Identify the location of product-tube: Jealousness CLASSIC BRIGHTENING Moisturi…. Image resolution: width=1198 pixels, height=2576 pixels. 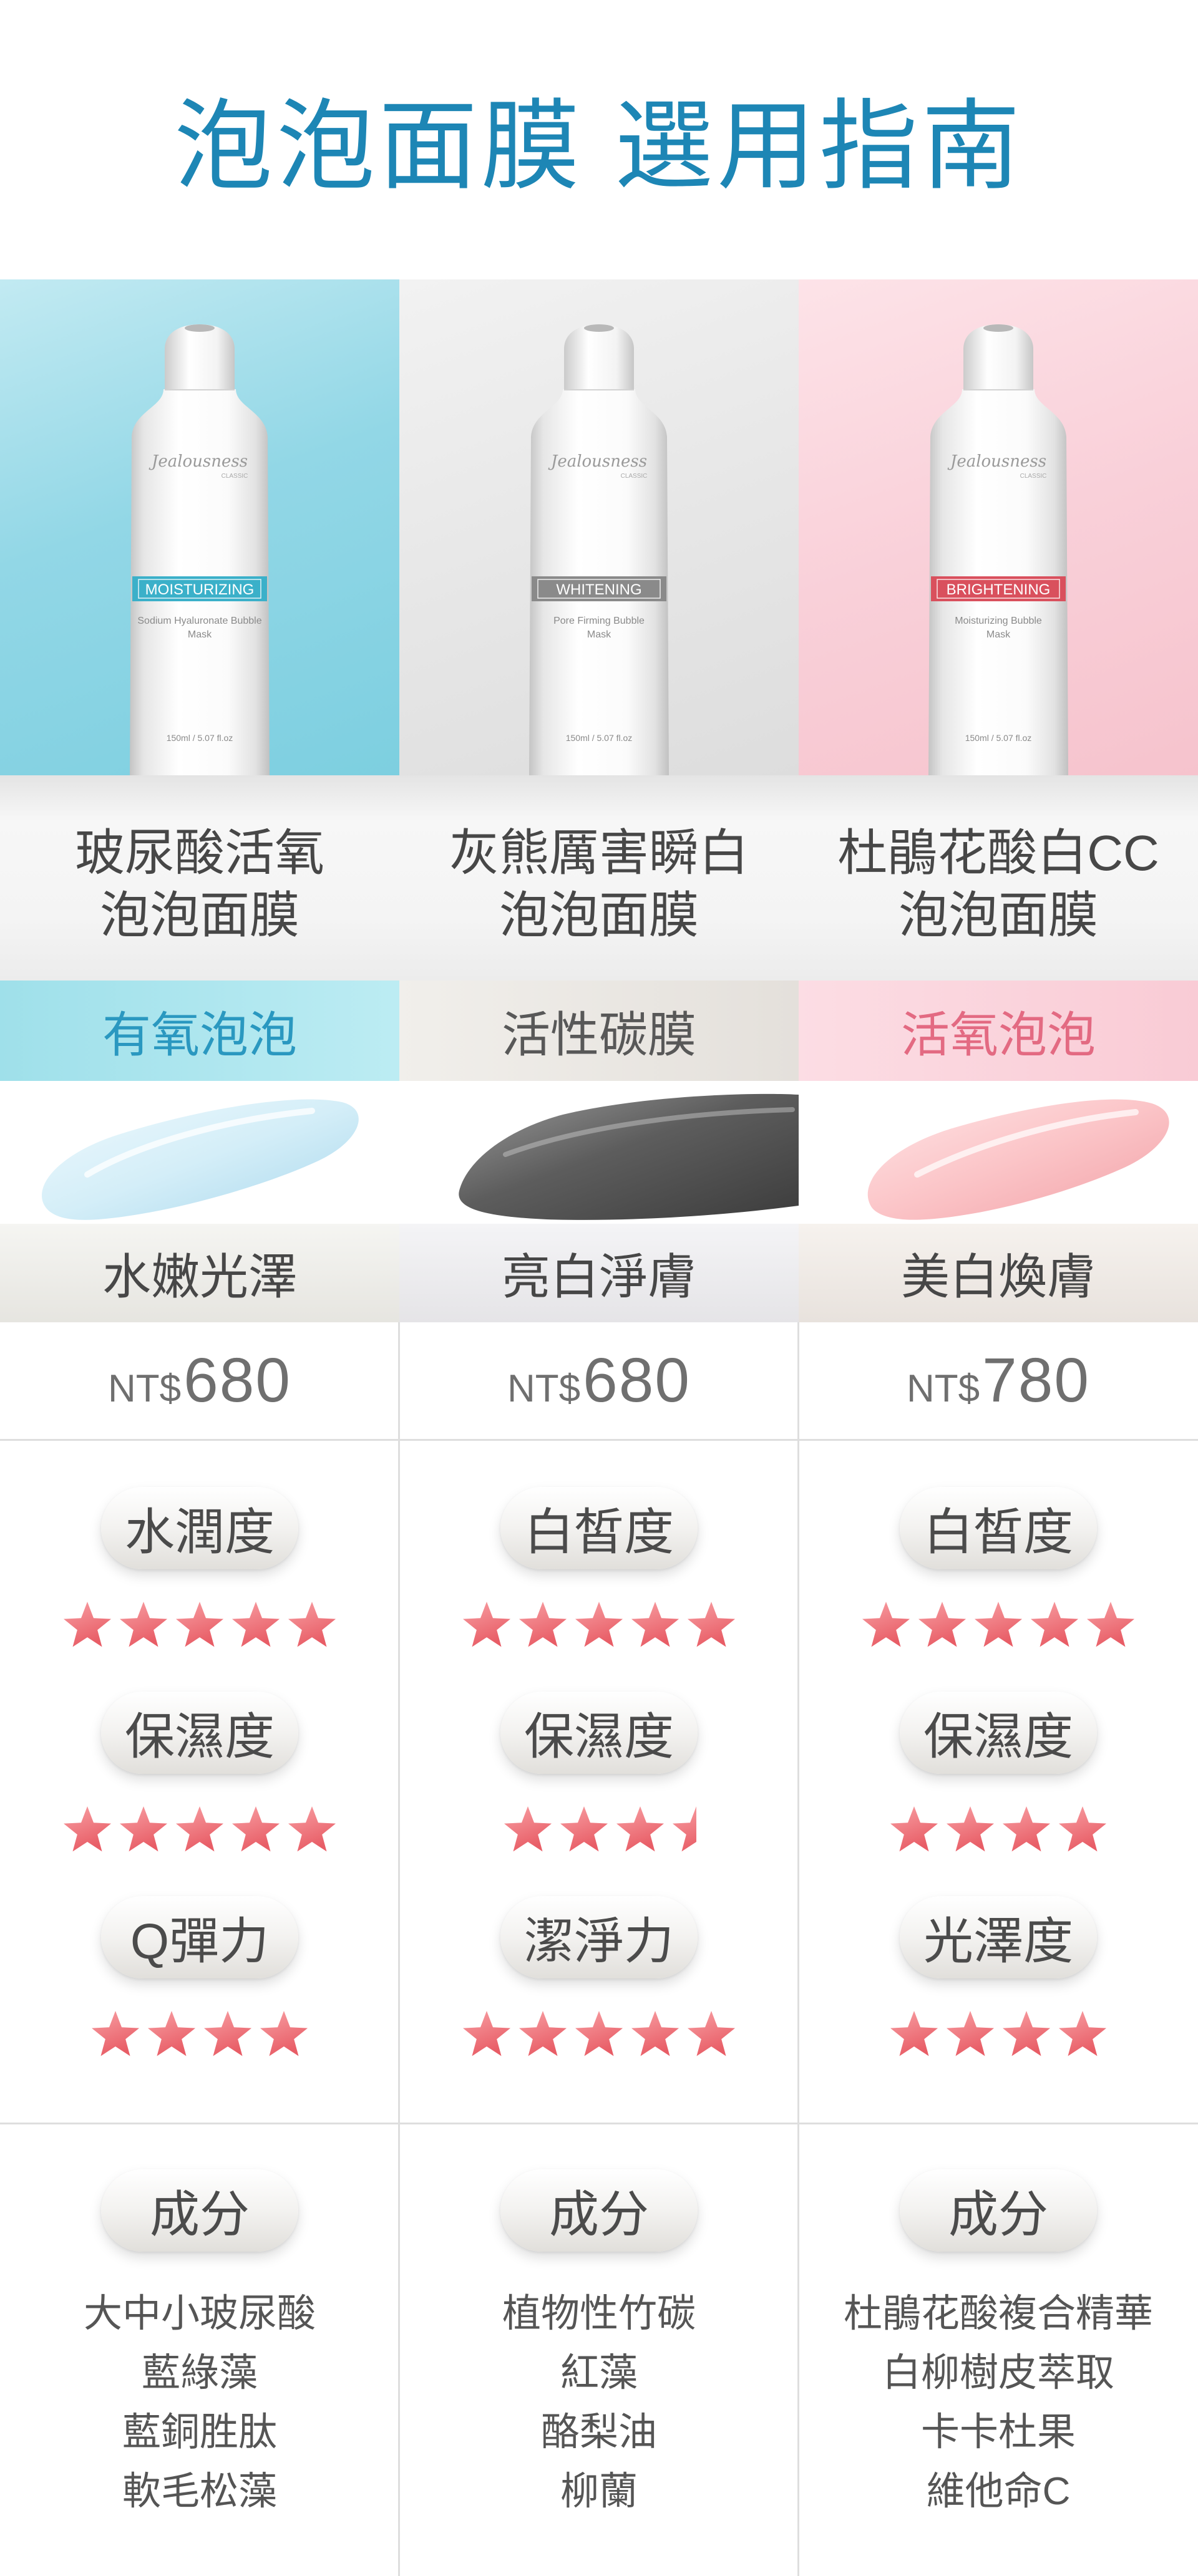
(998, 549).